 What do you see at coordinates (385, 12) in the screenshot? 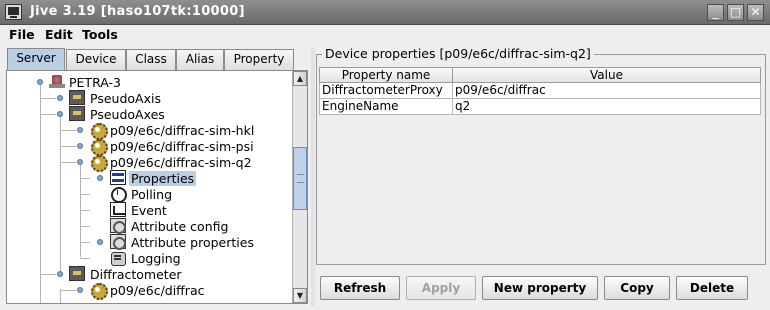
I see `title-bar: Jive 3.19 [haso107tk:10000] _ □ ✕` at bounding box center [385, 12].